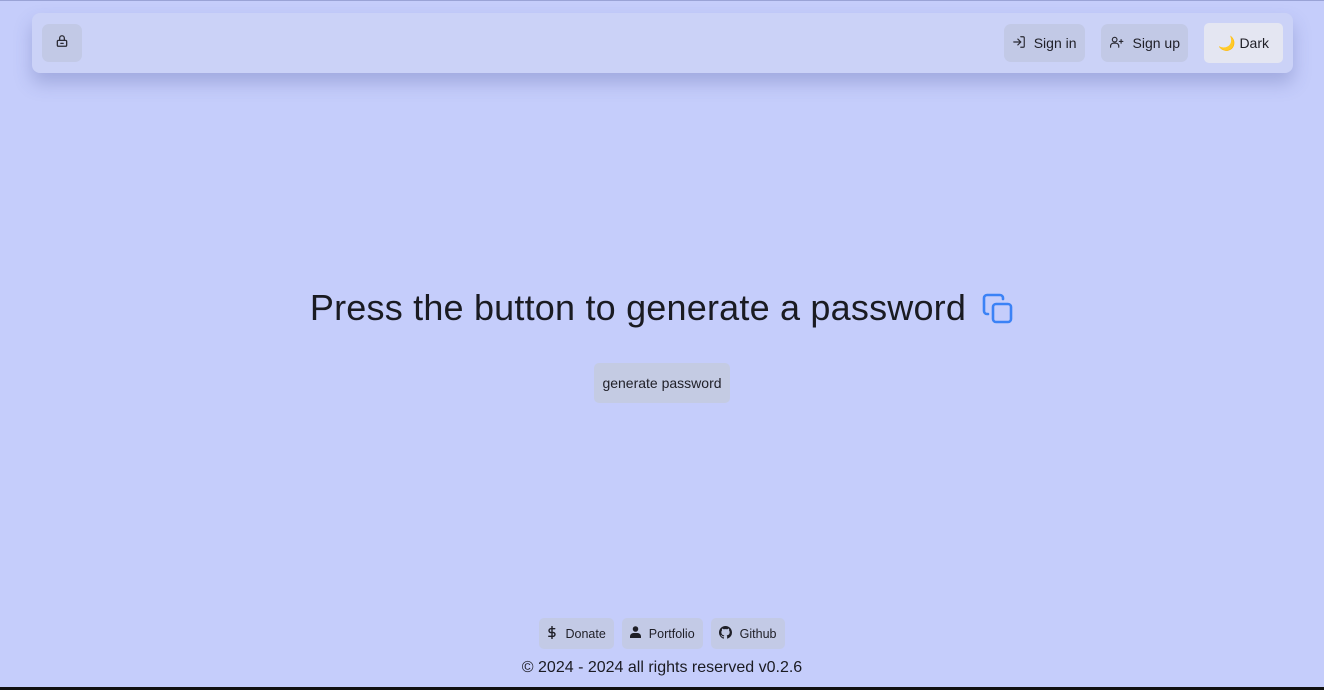 This screenshot has height=690, width=1324. I want to click on github-link: Github, so click(747, 633).